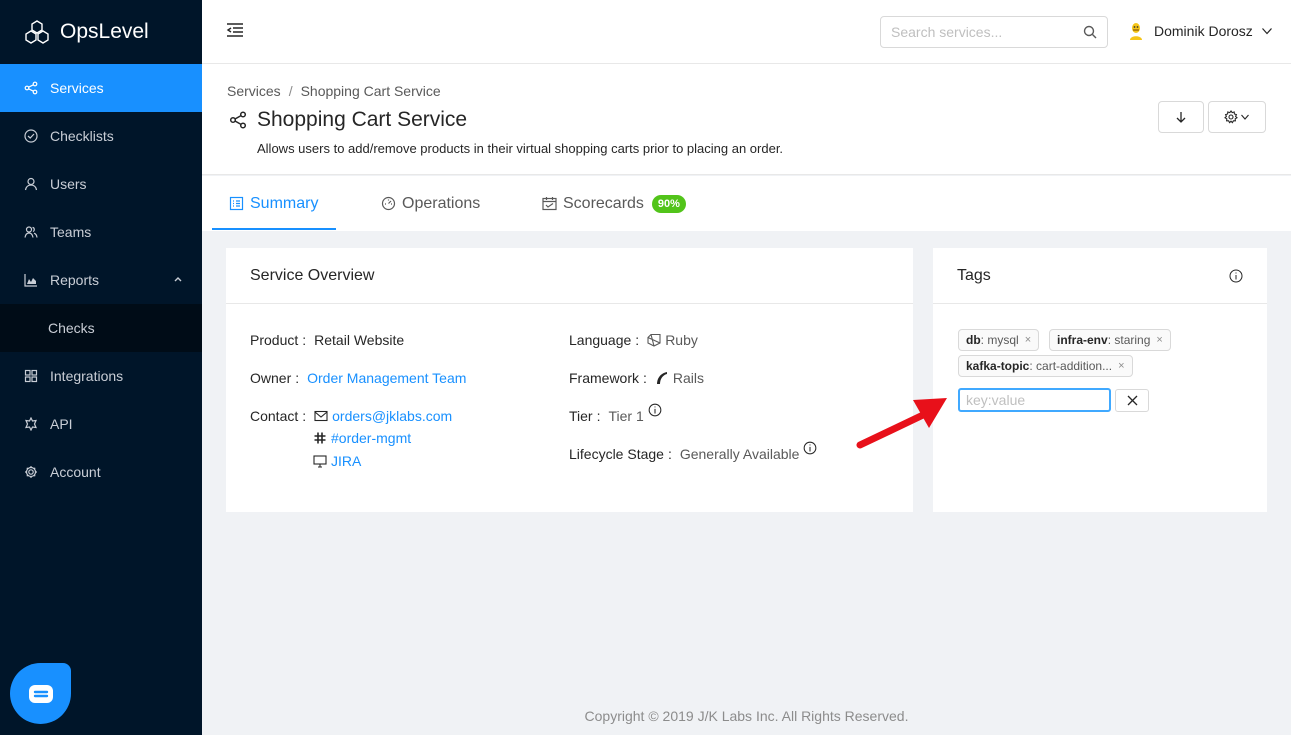 This screenshot has height=735, width=1291. I want to click on mail-icon, so click(321, 416).